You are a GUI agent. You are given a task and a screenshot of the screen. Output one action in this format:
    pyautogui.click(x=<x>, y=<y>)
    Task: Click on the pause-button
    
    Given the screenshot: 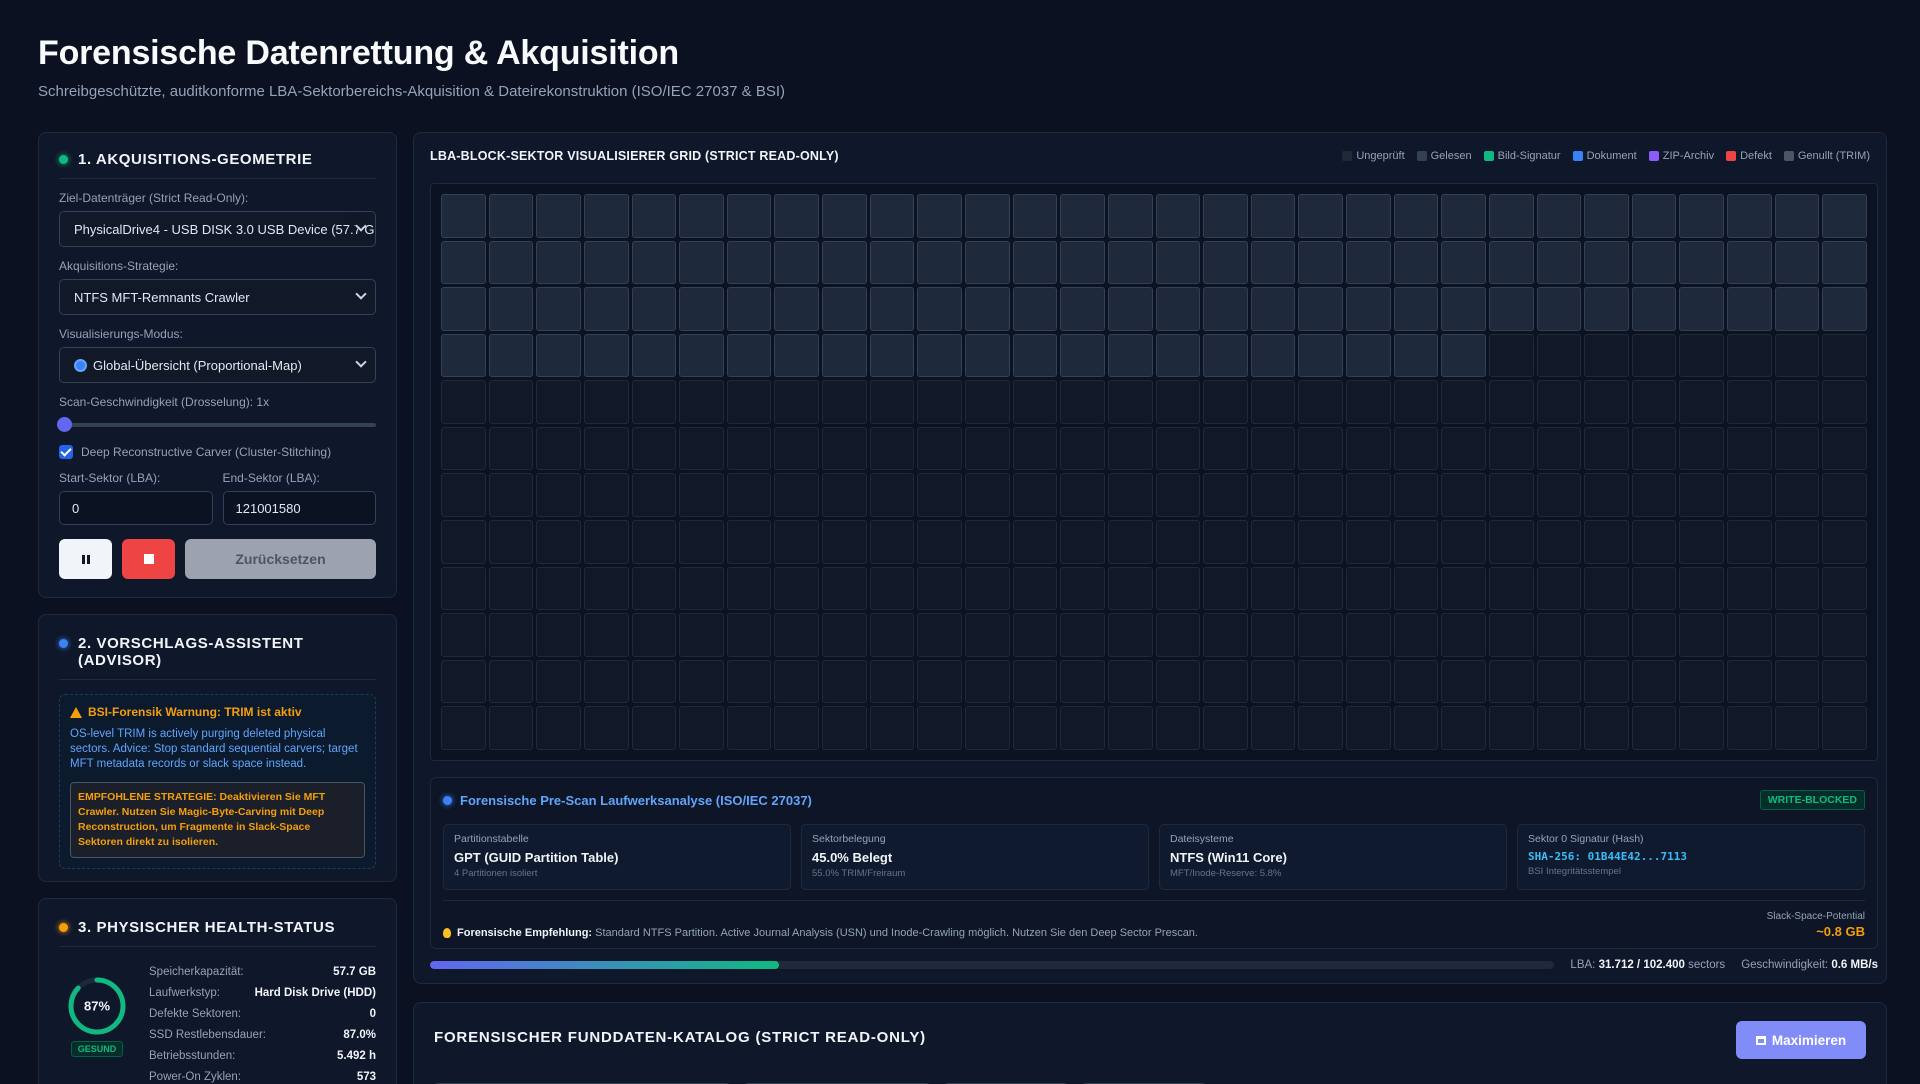 What is the action you would take?
    pyautogui.click(x=85, y=559)
    